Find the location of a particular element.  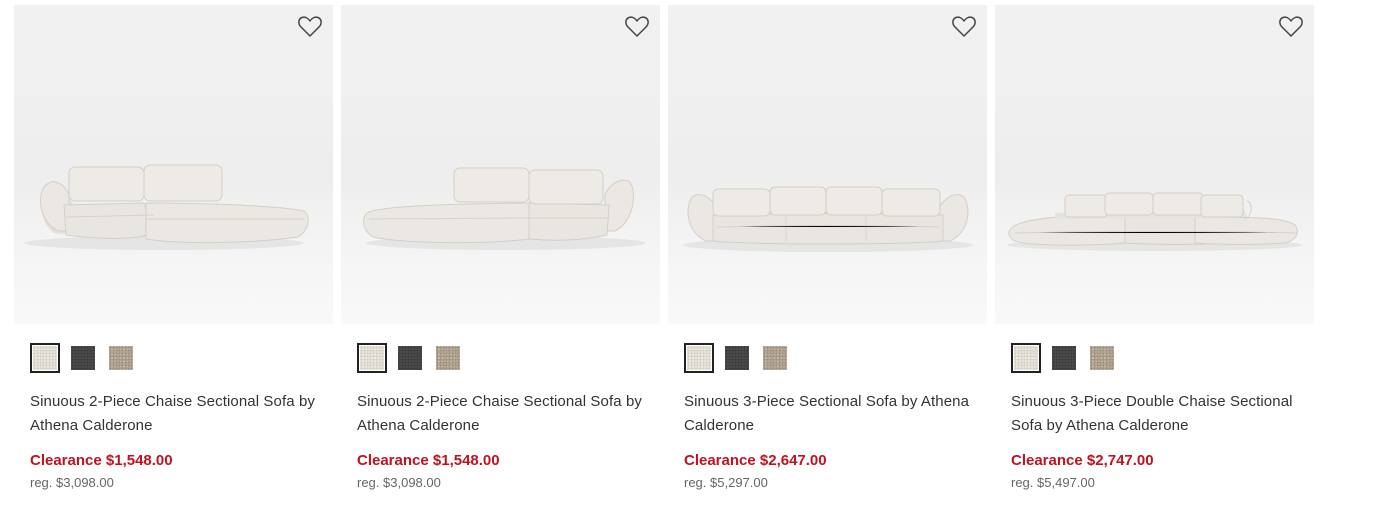

clearance-price: Clearance $2,747.00 is located at coordinates (1082, 460).